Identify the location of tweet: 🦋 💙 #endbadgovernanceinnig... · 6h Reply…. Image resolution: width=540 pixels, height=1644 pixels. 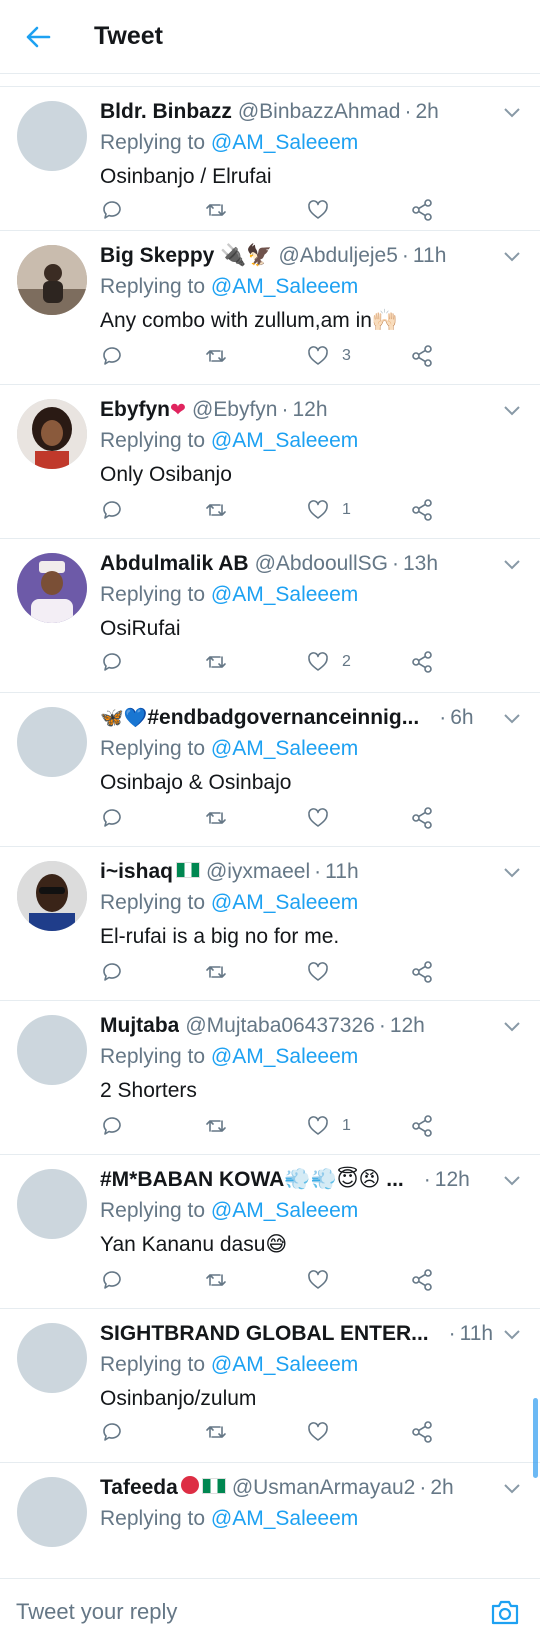
(270, 770).